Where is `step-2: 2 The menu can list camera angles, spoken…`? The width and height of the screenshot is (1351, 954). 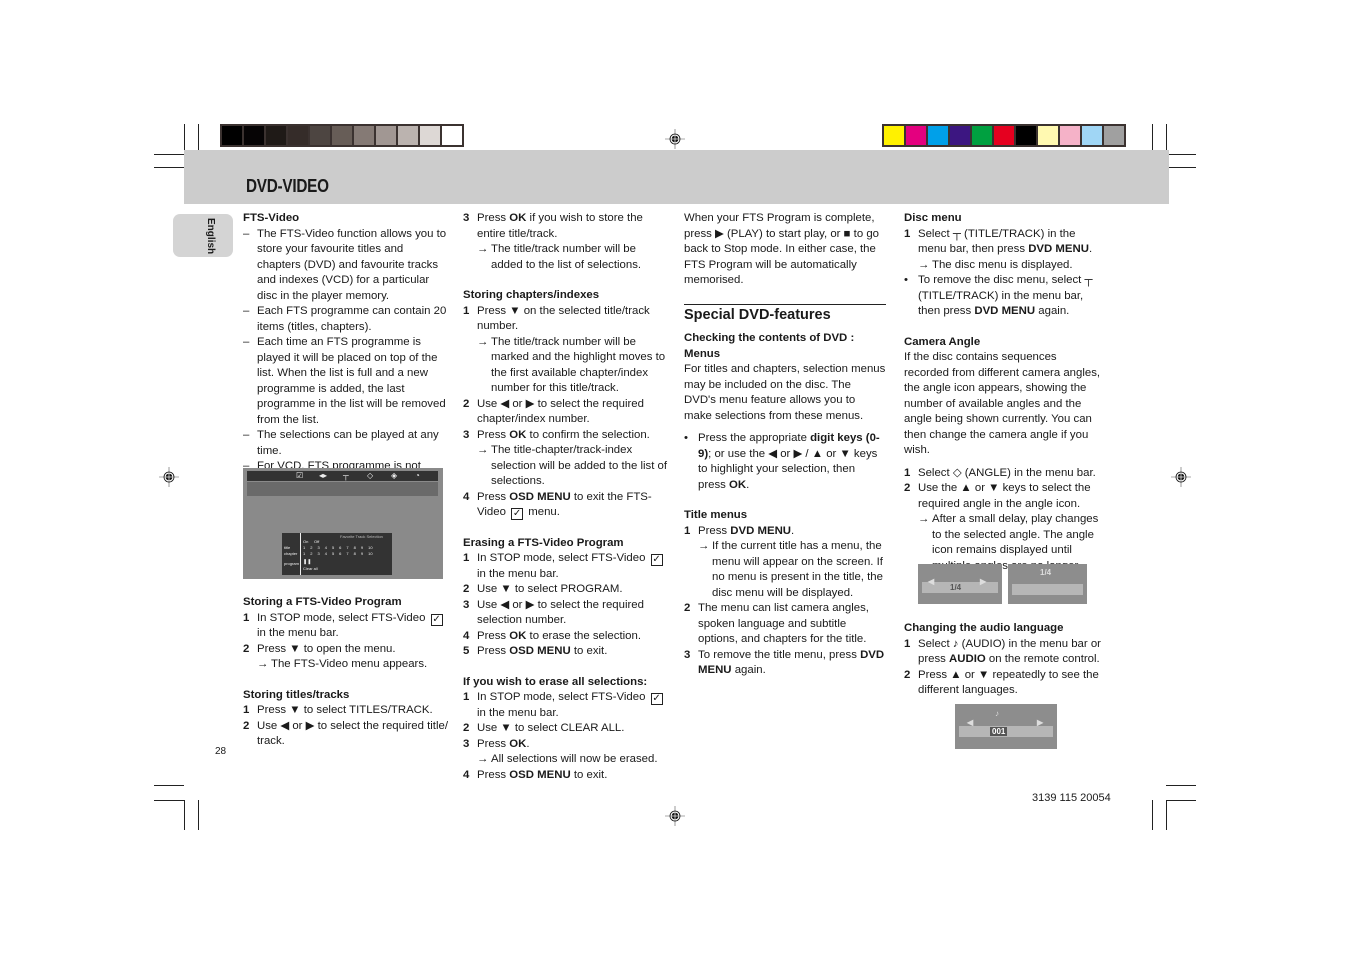
step-2: 2 The menu can list camera angles, spoken… is located at coordinates (776, 623).